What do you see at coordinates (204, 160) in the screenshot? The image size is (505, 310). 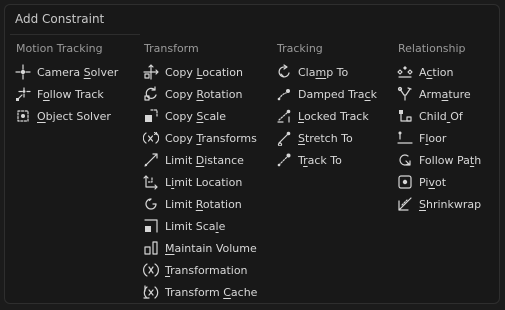 I see `menu-item-label: Limit Distance` at bounding box center [204, 160].